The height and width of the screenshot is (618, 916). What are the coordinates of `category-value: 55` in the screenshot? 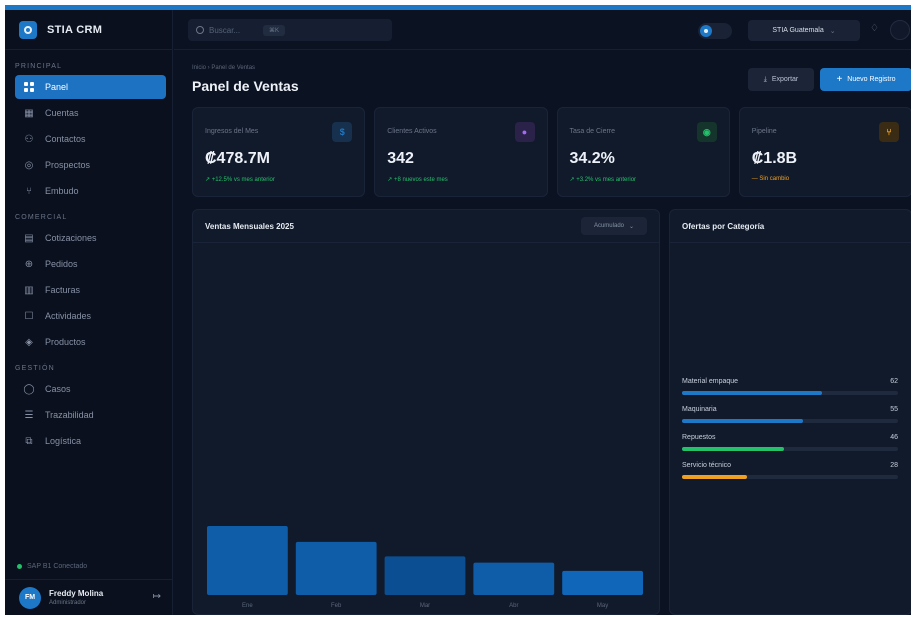 It's located at (894, 409).